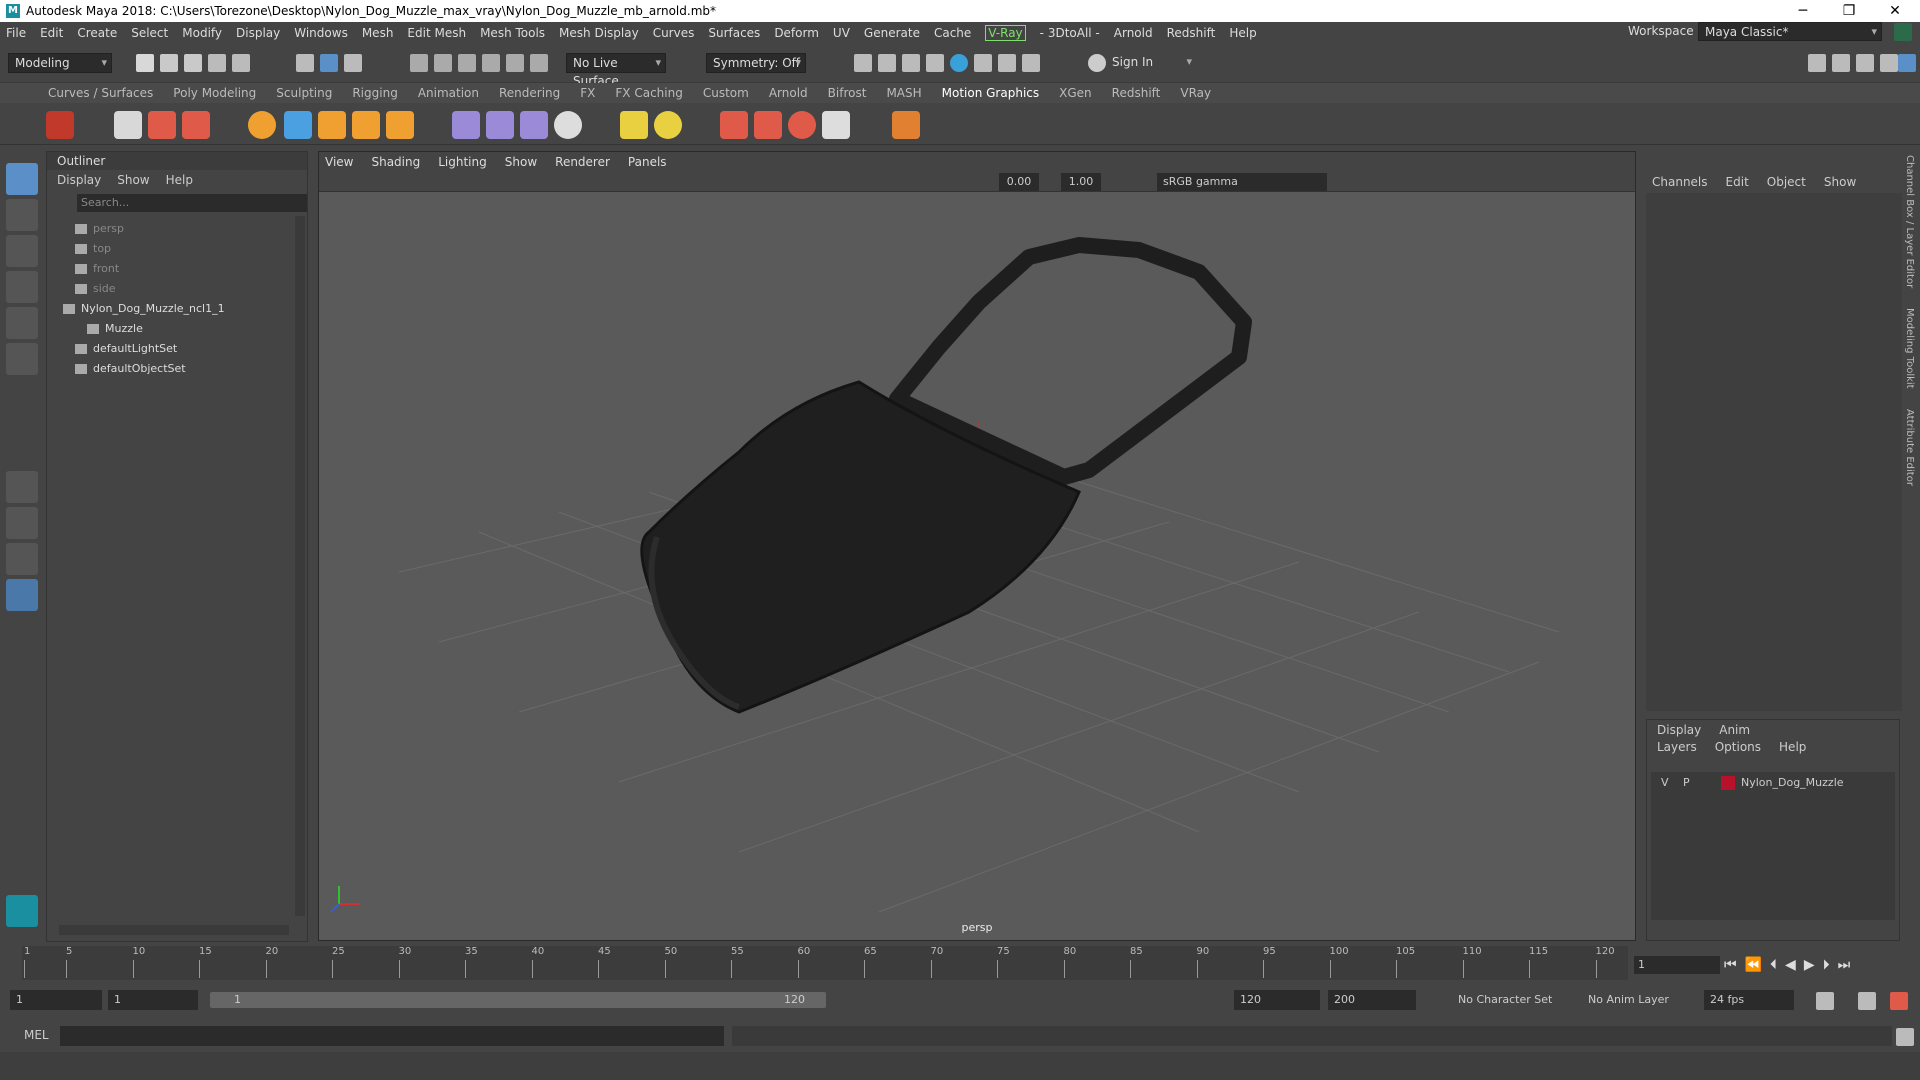 The width and height of the screenshot is (1920, 1080). Describe the element at coordinates (339, 162) in the screenshot. I see `viewport-menu-view: View` at that location.